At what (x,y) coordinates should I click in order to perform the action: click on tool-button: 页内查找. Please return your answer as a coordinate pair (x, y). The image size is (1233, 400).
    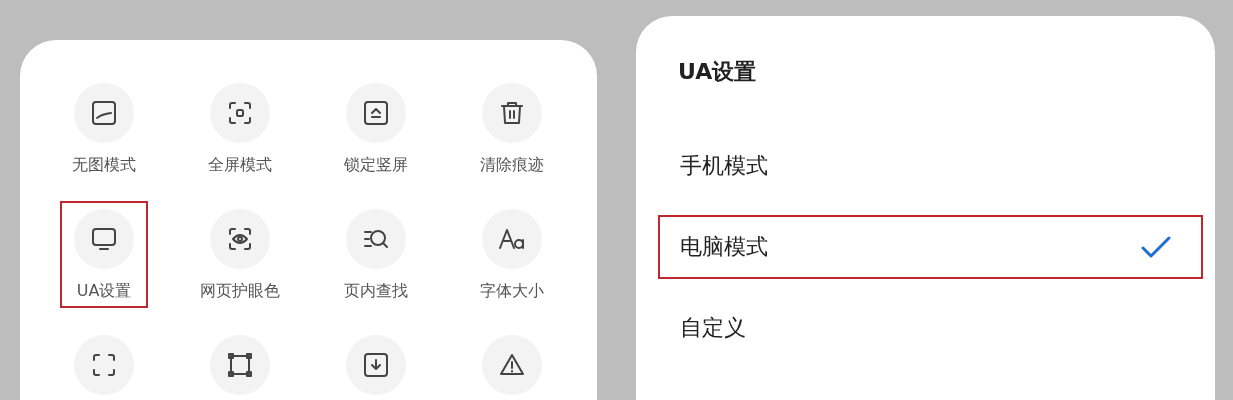
    Looking at the image, I should click on (376, 254).